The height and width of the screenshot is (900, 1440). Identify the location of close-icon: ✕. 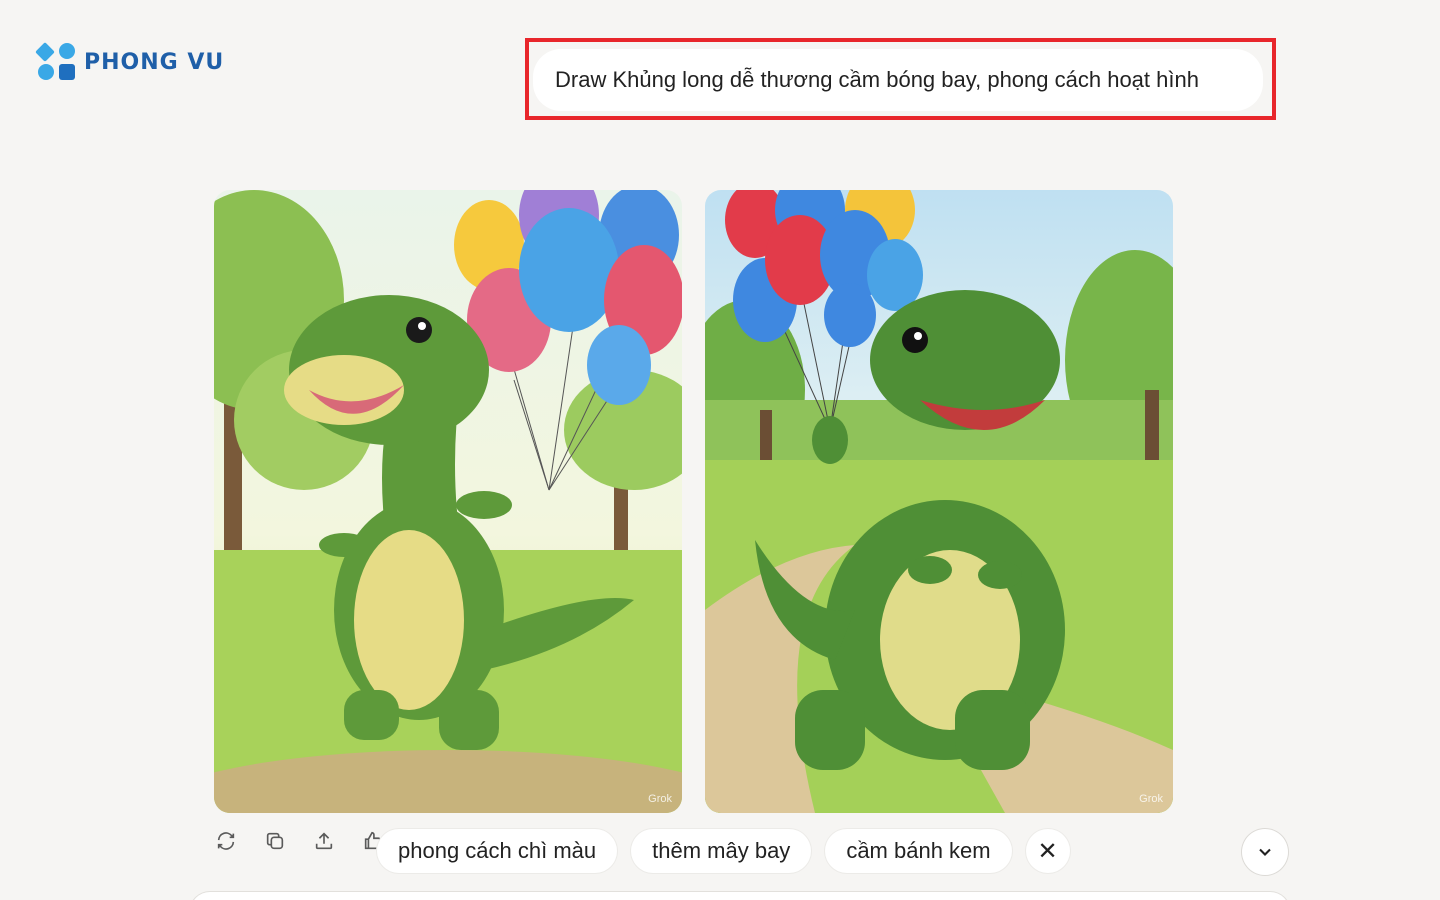
(1047, 851).